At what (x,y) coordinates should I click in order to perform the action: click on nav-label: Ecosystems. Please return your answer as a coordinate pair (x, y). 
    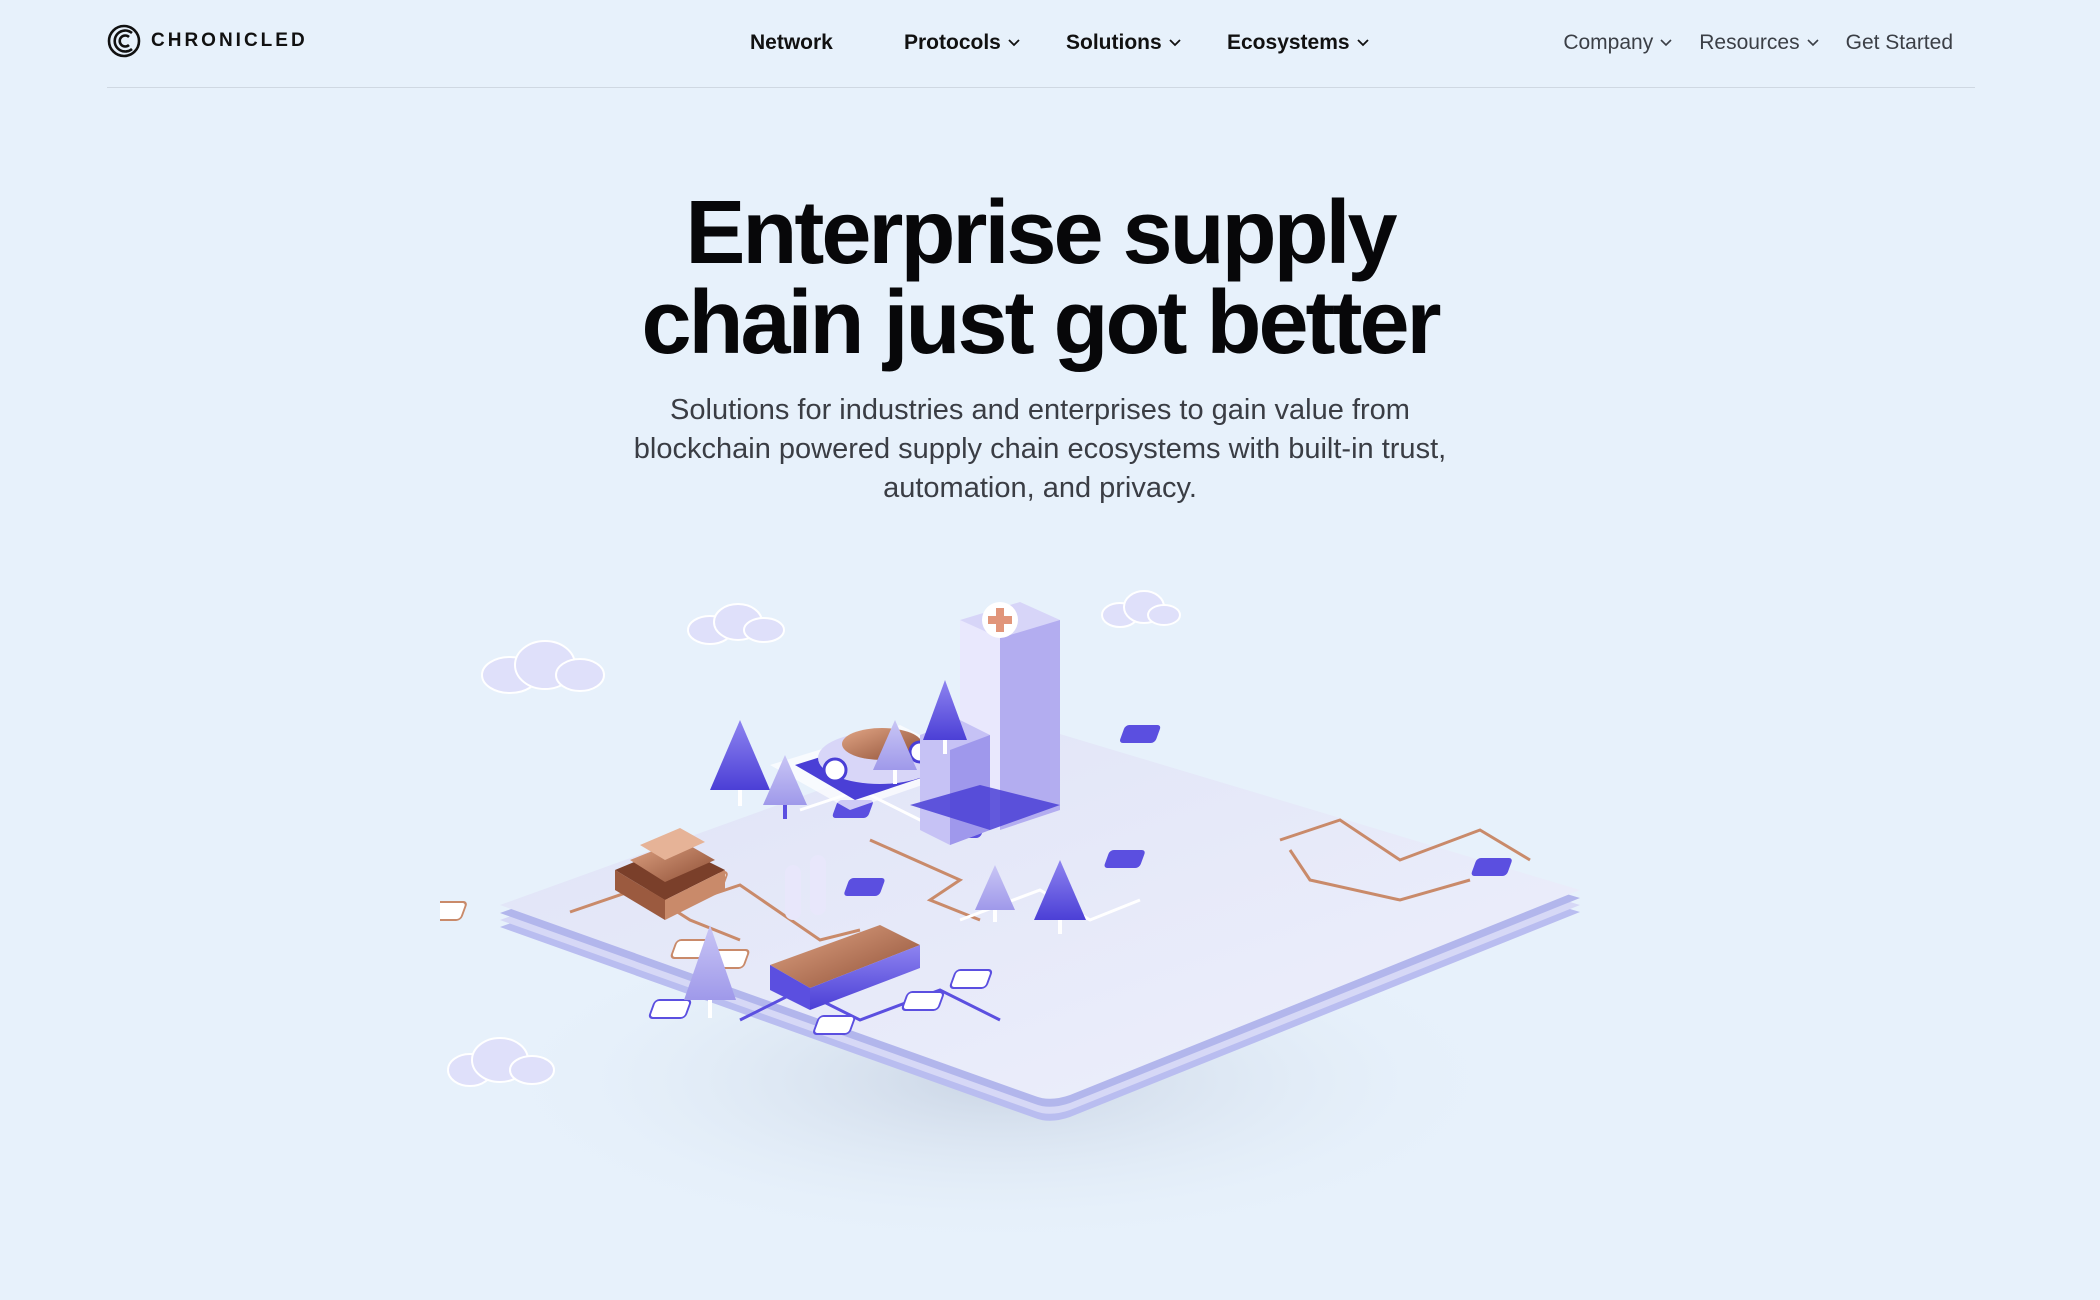
    Looking at the image, I should click on (1288, 42).